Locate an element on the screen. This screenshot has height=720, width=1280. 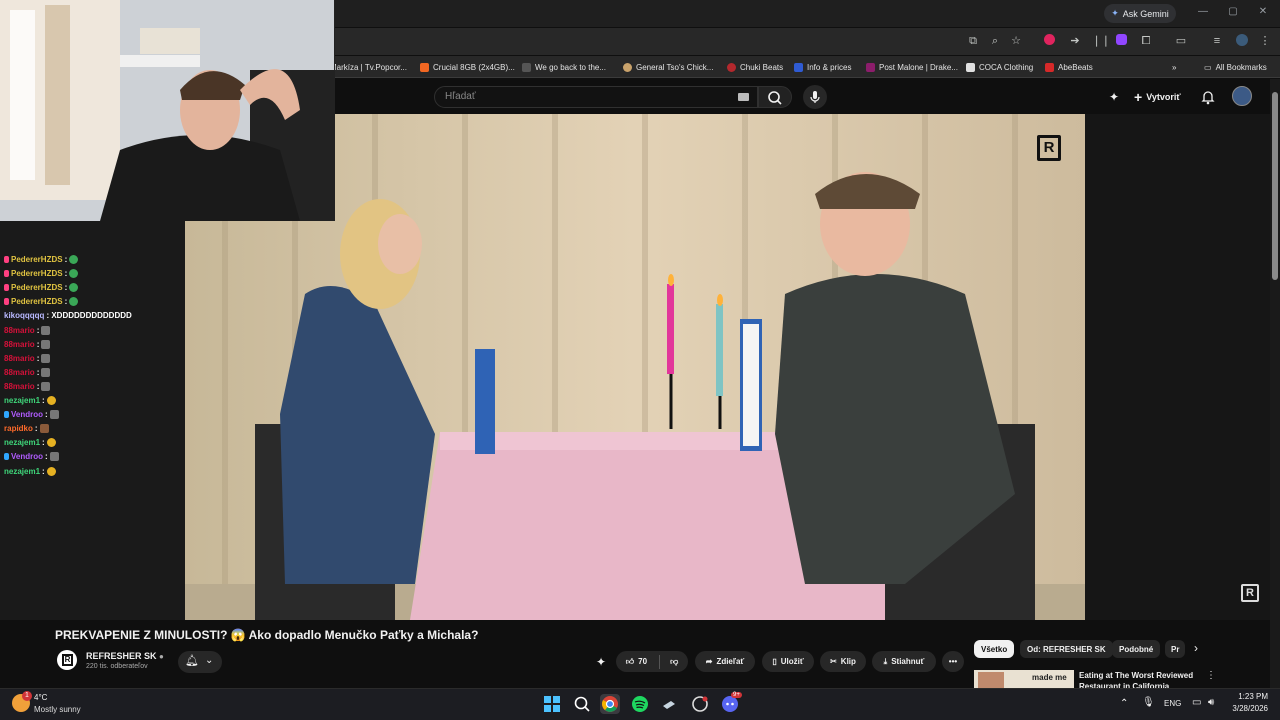
close-icon: ✕ is located at coordinates (1263, 12).